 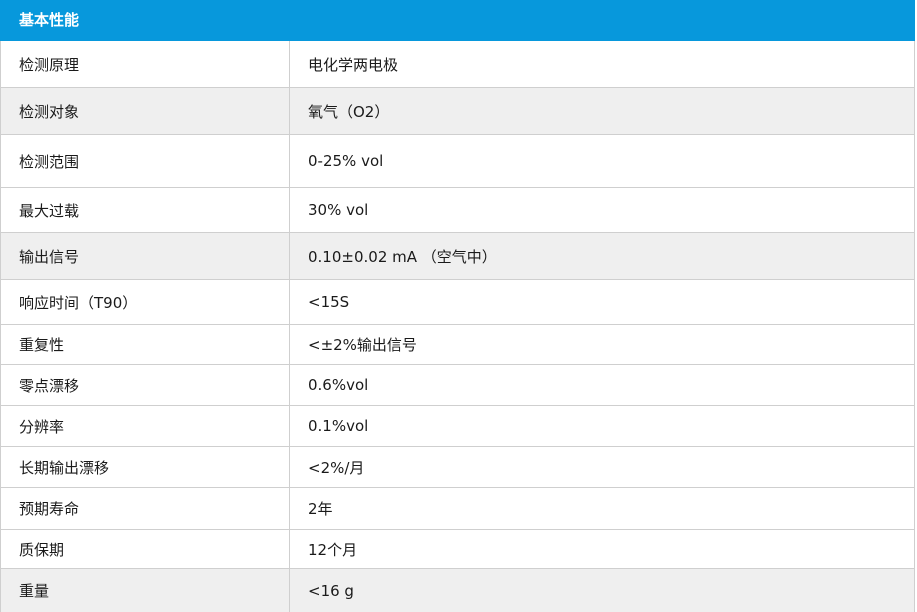 I want to click on row-value: 电化学两电极, so click(x=353, y=64).